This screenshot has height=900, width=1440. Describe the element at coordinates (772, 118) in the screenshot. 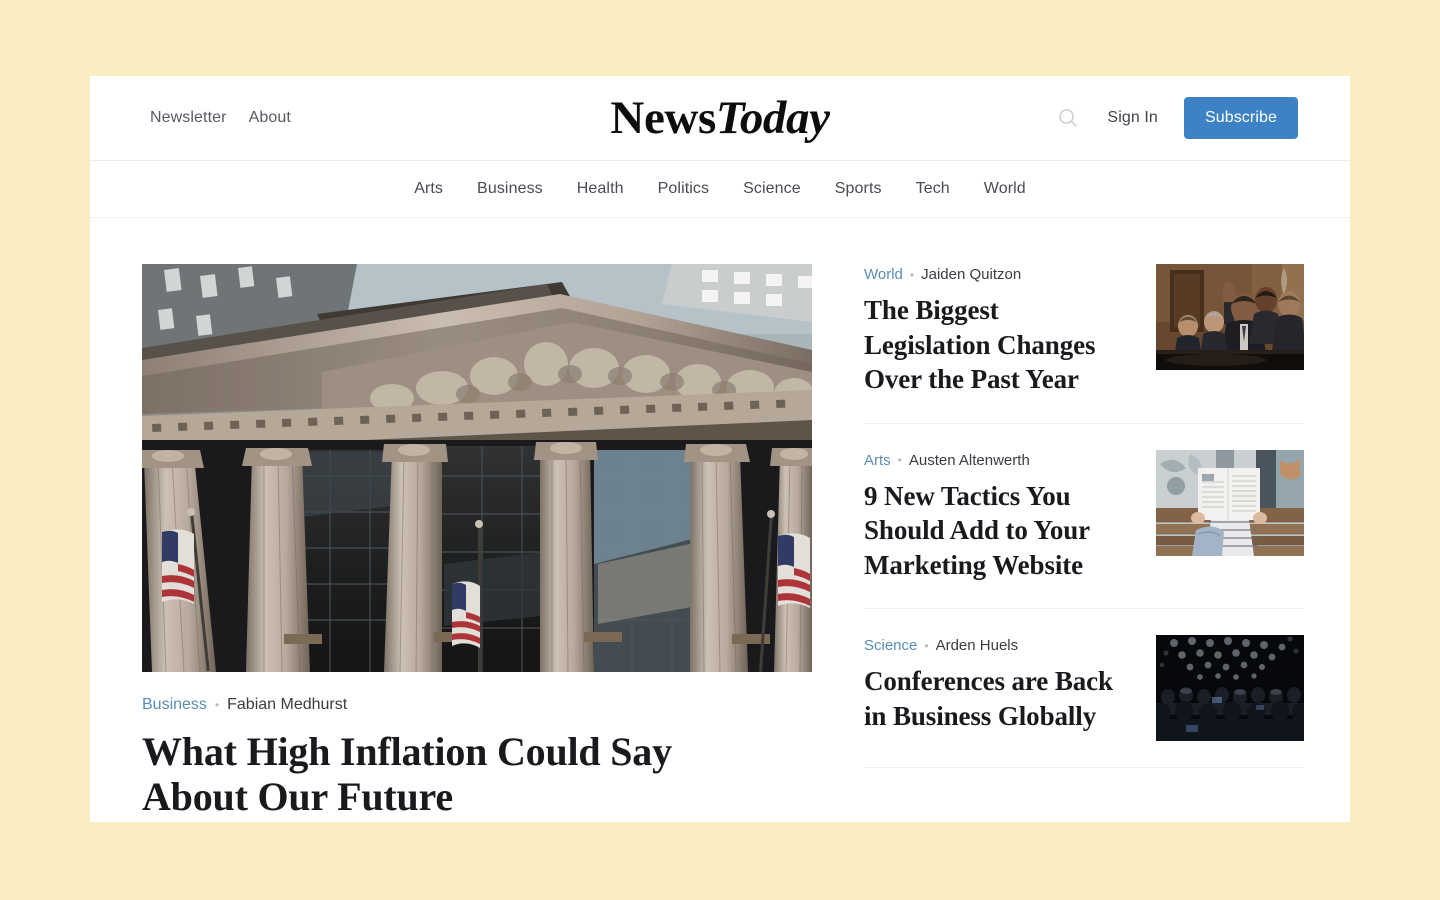

I see `logo-part-today: Today` at that location.